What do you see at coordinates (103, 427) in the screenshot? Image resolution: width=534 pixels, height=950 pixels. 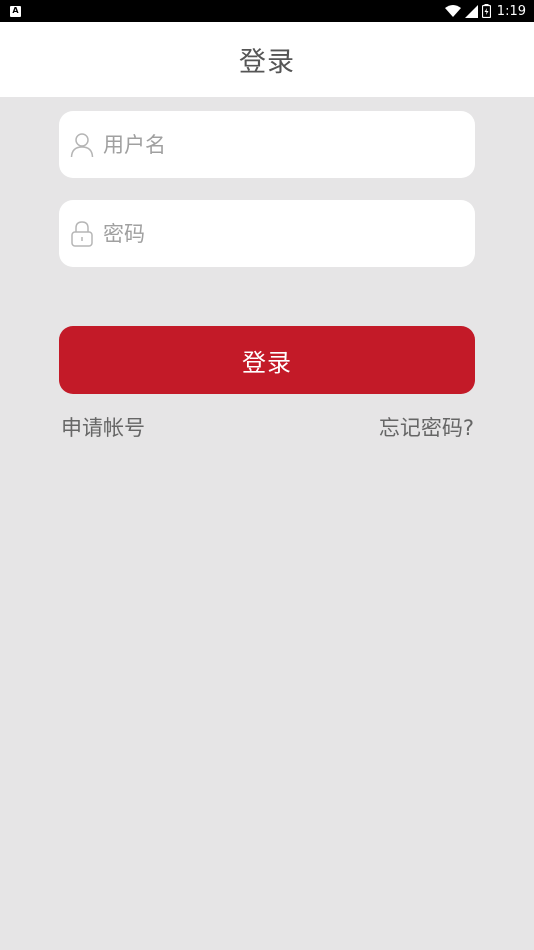 I see `register-link: 申请帐号` at bounding box center [103, 427].